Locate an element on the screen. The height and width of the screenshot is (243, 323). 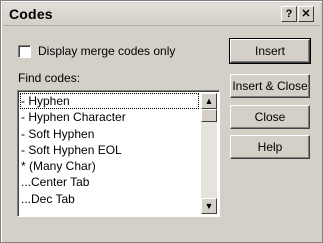
help-icon: ? is located at coordinates (289, 14).